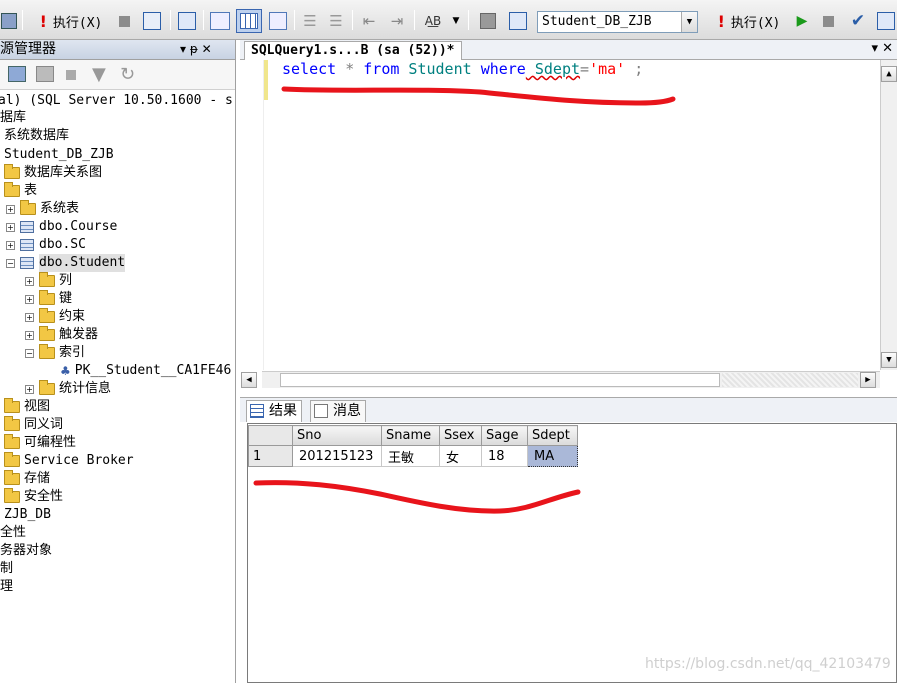  Describe the element at coordinates (552, 456) in the screenshot. I see `cell-sdept: MA` at that location.